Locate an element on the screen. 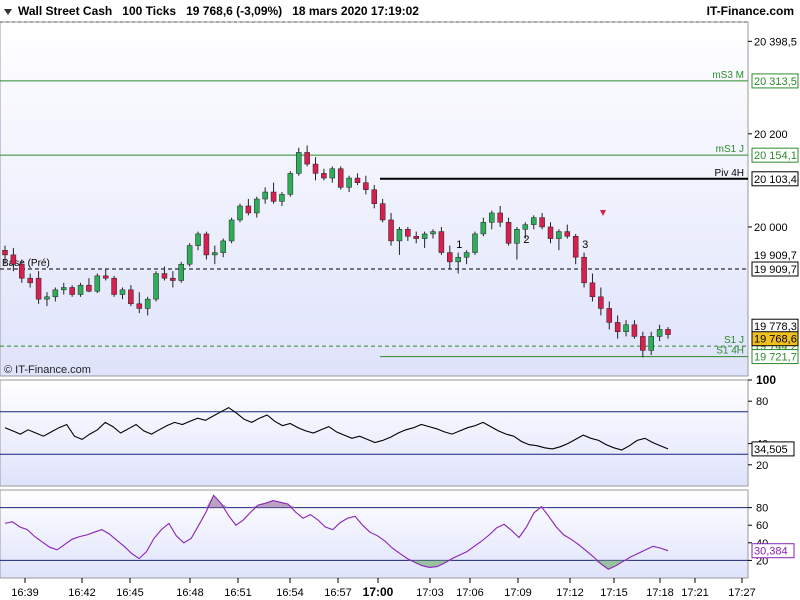 Image resolution: width=800 pixels, height=600 pixels. watermark: © IT-Finance.com is located at coordinates (47, 370).